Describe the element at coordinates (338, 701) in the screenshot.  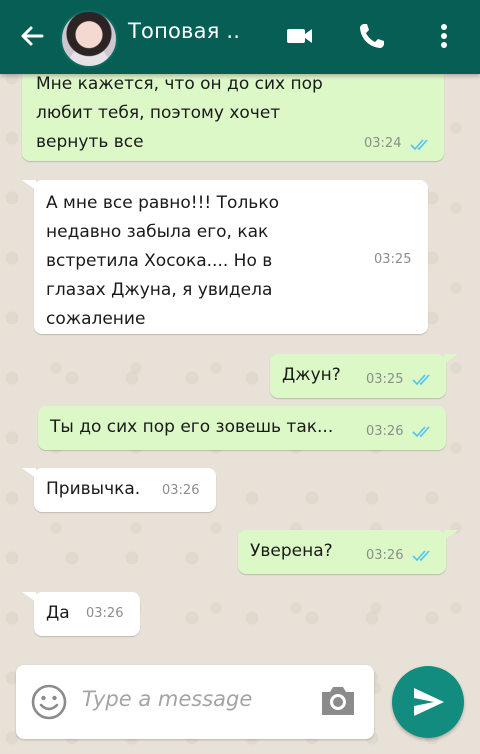
I see `camera-icon` at that location.